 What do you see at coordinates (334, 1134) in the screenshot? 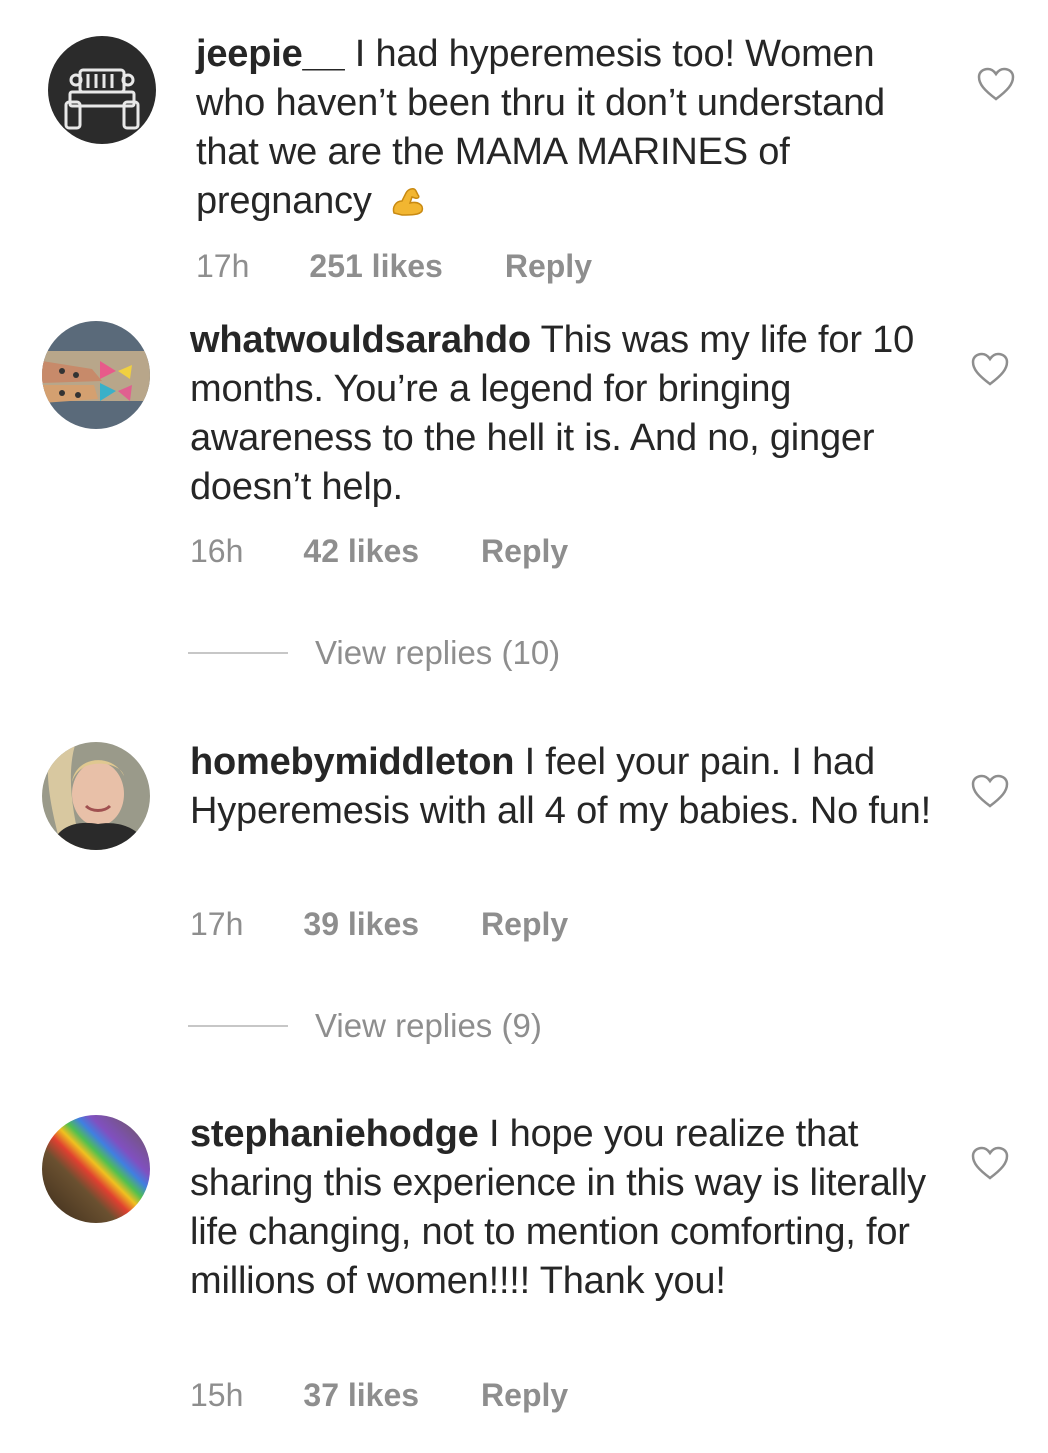
I see `comment-username: stephaniehodge` at bounding box center [334, 1134].